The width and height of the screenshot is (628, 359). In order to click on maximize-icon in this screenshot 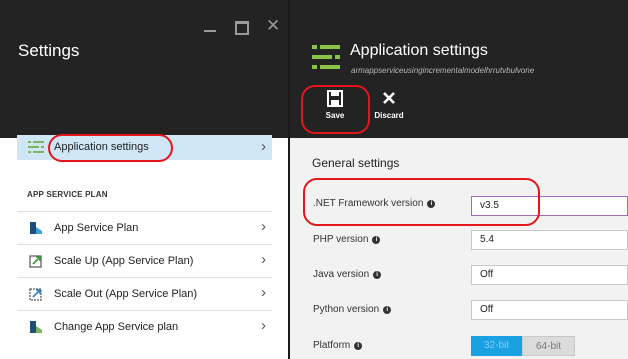, I will do `click(242, 28)`.